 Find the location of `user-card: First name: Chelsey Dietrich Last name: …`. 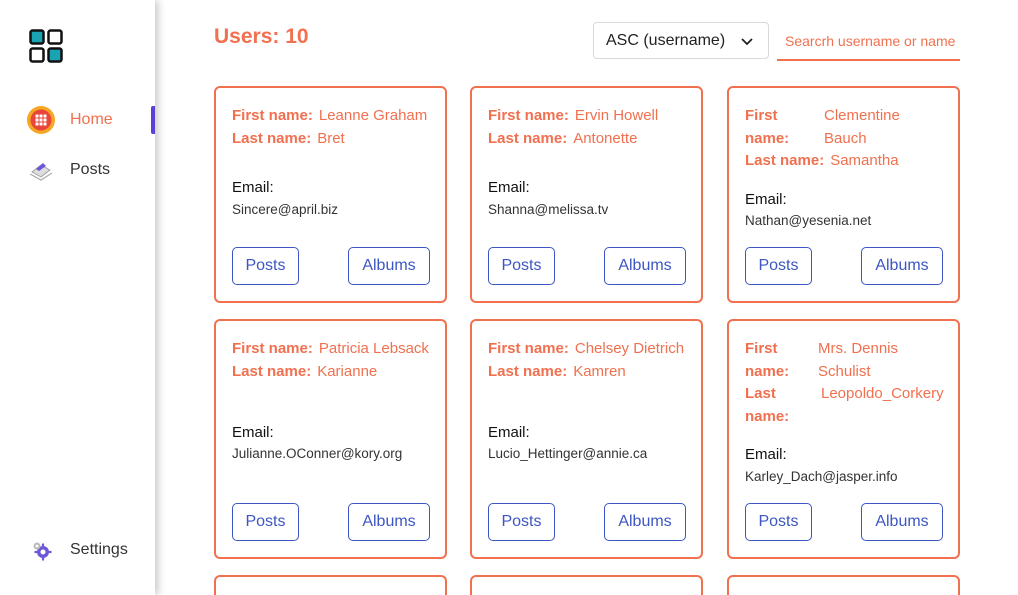

user-card: First name: Chelsey Dietrich Last name: … is located at coordinates (586, 439).